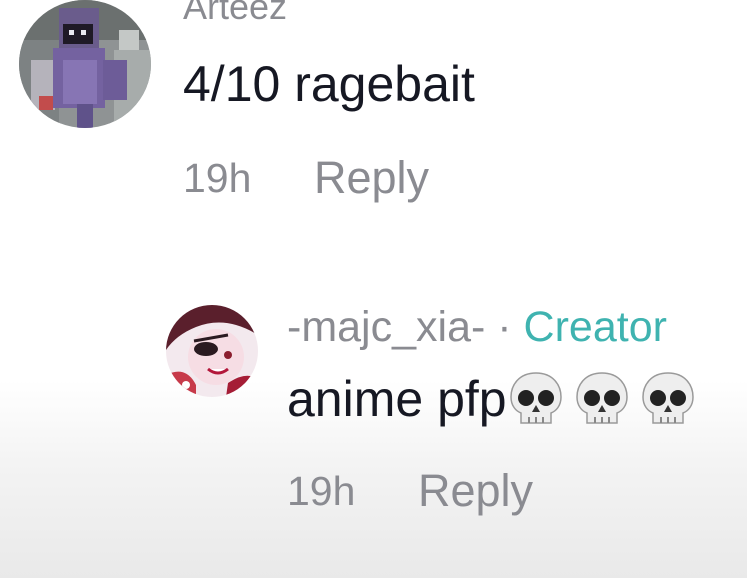  I want to click on comment-username: -majc_xia-, so click(386, 327).